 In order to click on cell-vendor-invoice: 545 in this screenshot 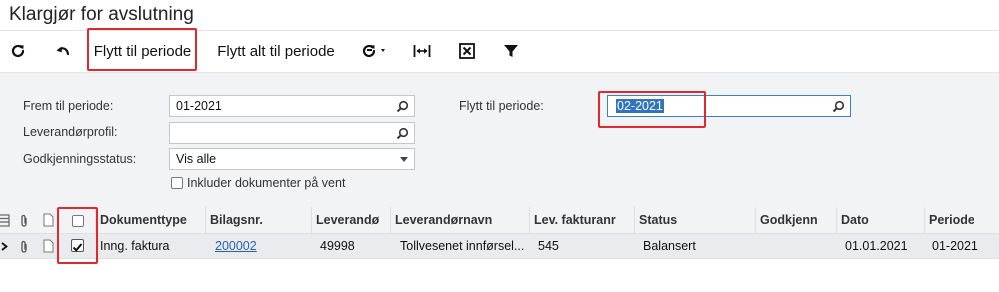, I will do `click(548, 246)`.